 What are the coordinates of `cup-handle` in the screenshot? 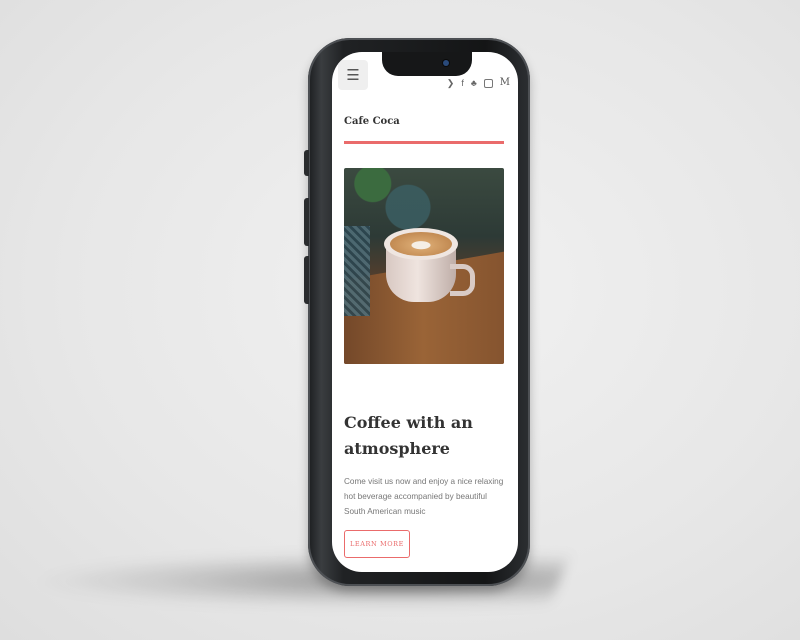 It's located at (462, 280).